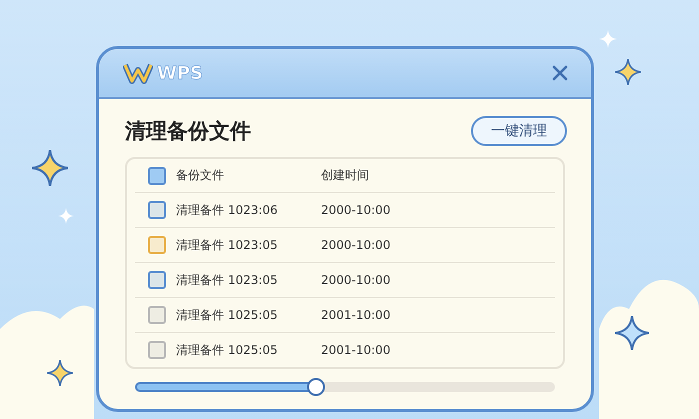 This screenshot has width=699, height=419. Describe the element at coordinates (315, 387) in the screenshot. I see `slider-handle` at that location.